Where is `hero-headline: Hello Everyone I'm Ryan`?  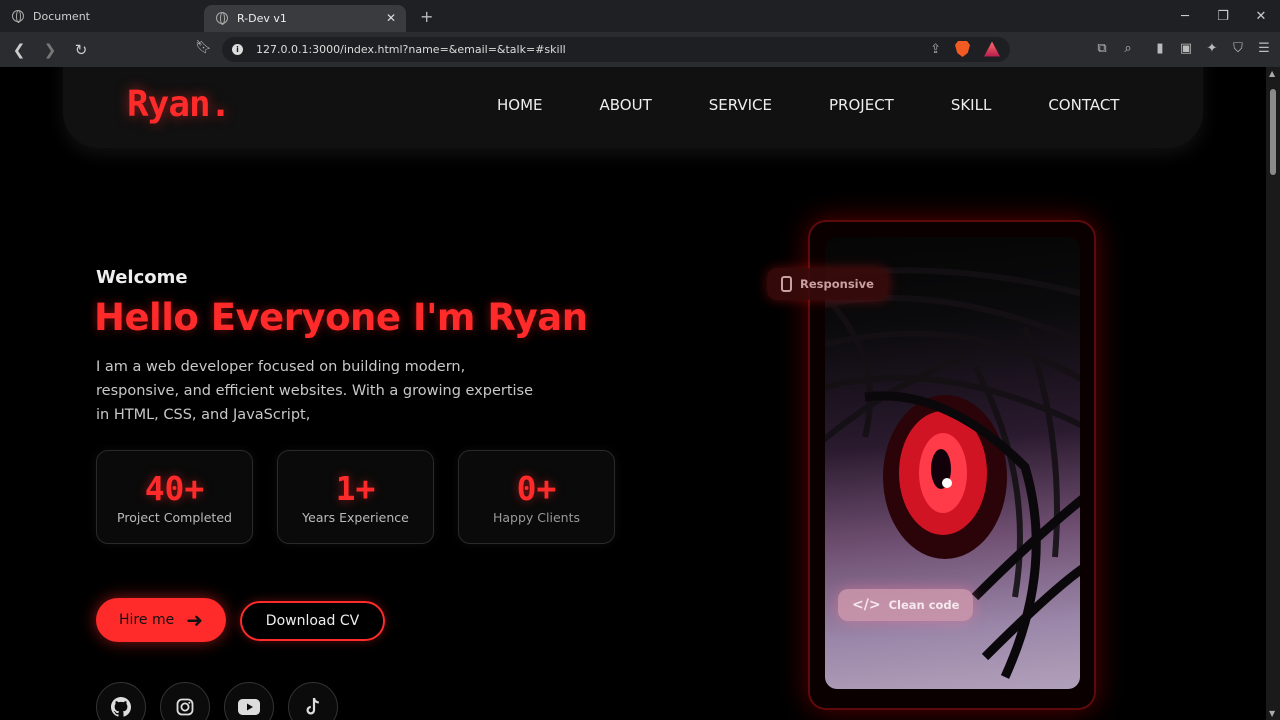
hero-headline: Hello Everyone I'm Ryan is located at coordinates (341, 317).